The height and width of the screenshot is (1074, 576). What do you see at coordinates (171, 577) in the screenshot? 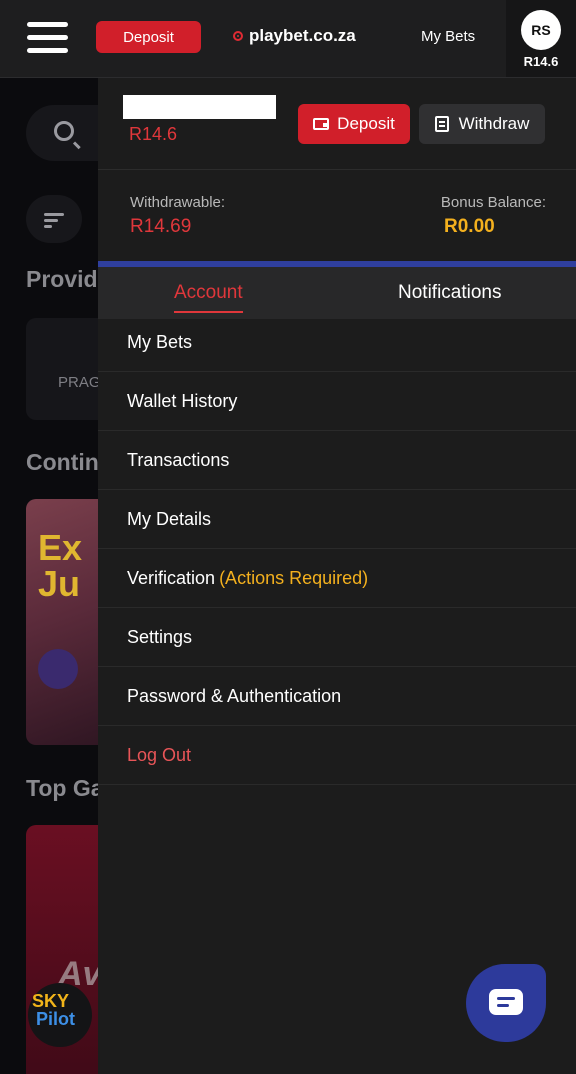
I see `menu-item-label: Verification` at bounding box center [171, 577].